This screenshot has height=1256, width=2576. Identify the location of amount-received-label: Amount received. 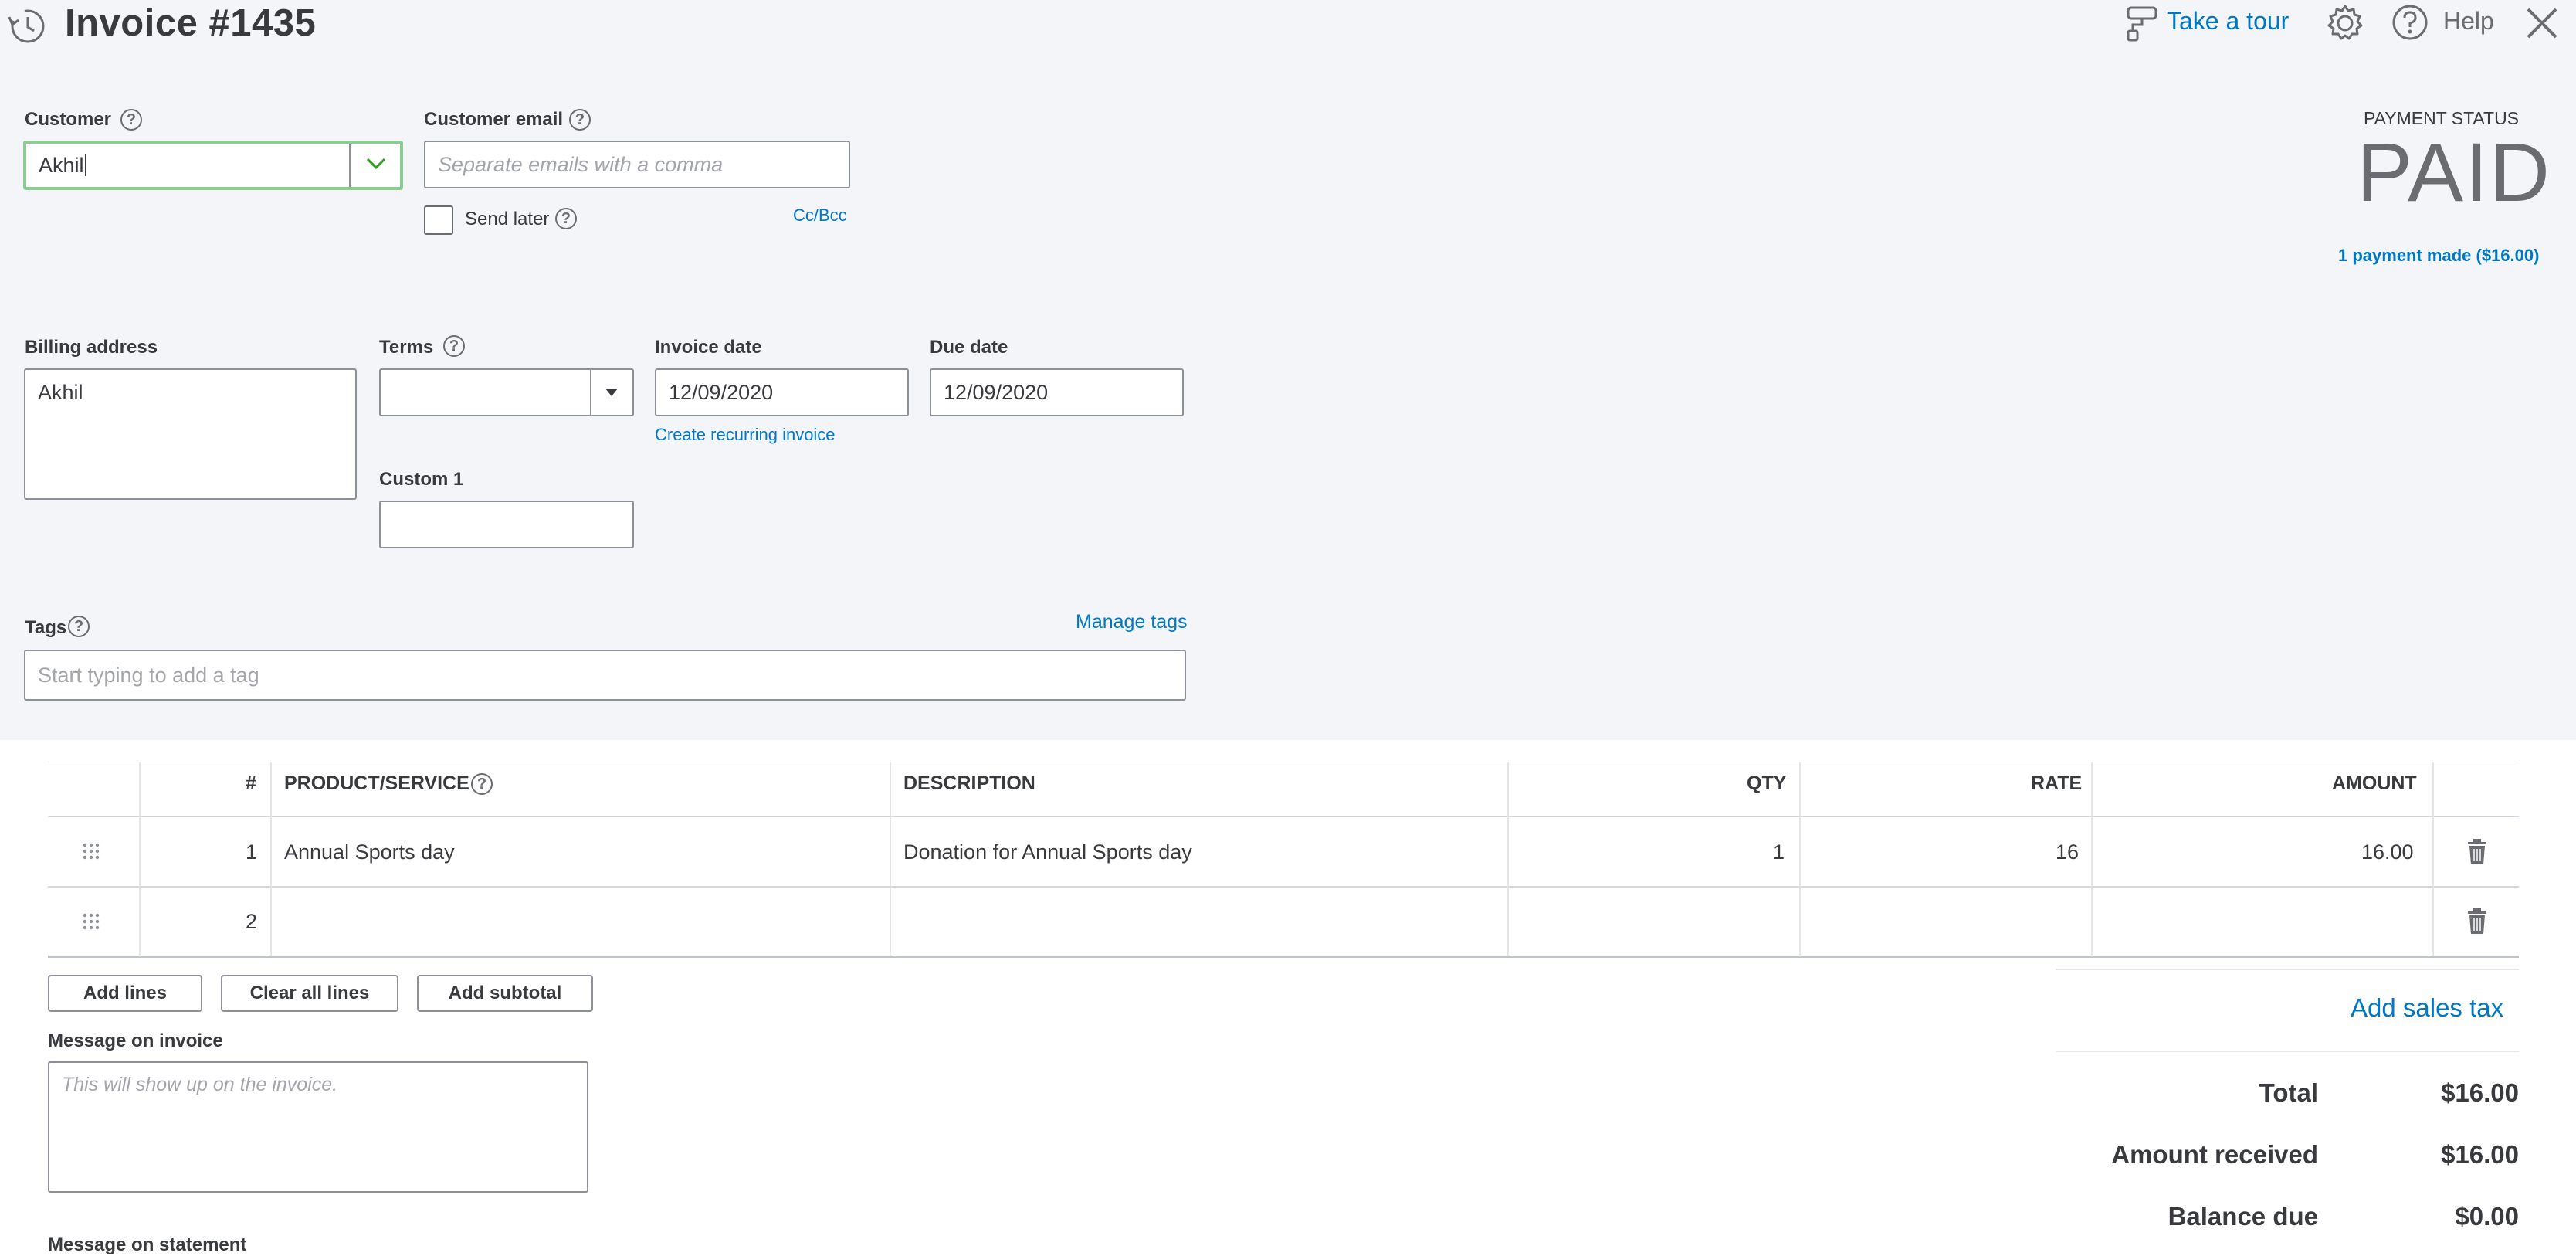
(2214, 1154).